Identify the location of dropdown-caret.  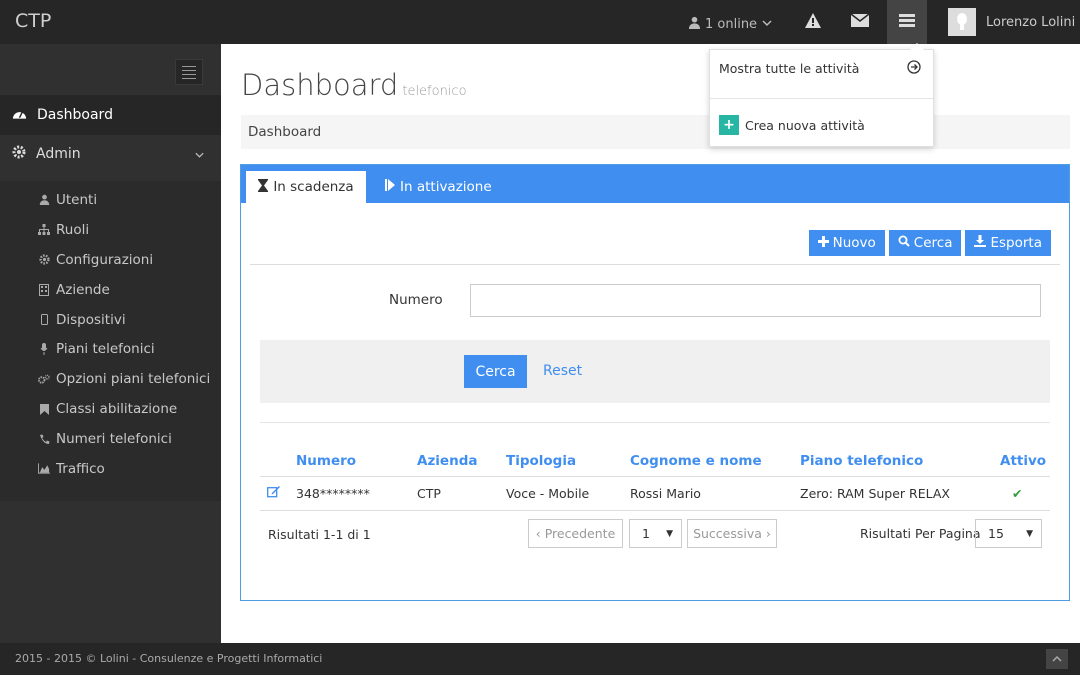
(917, 46).